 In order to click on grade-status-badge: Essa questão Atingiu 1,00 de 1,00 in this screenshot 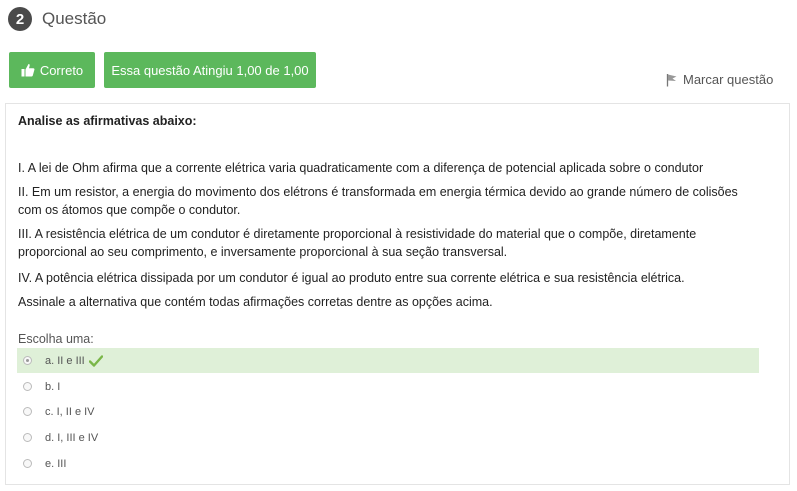, I will do `click(210, 70)`.